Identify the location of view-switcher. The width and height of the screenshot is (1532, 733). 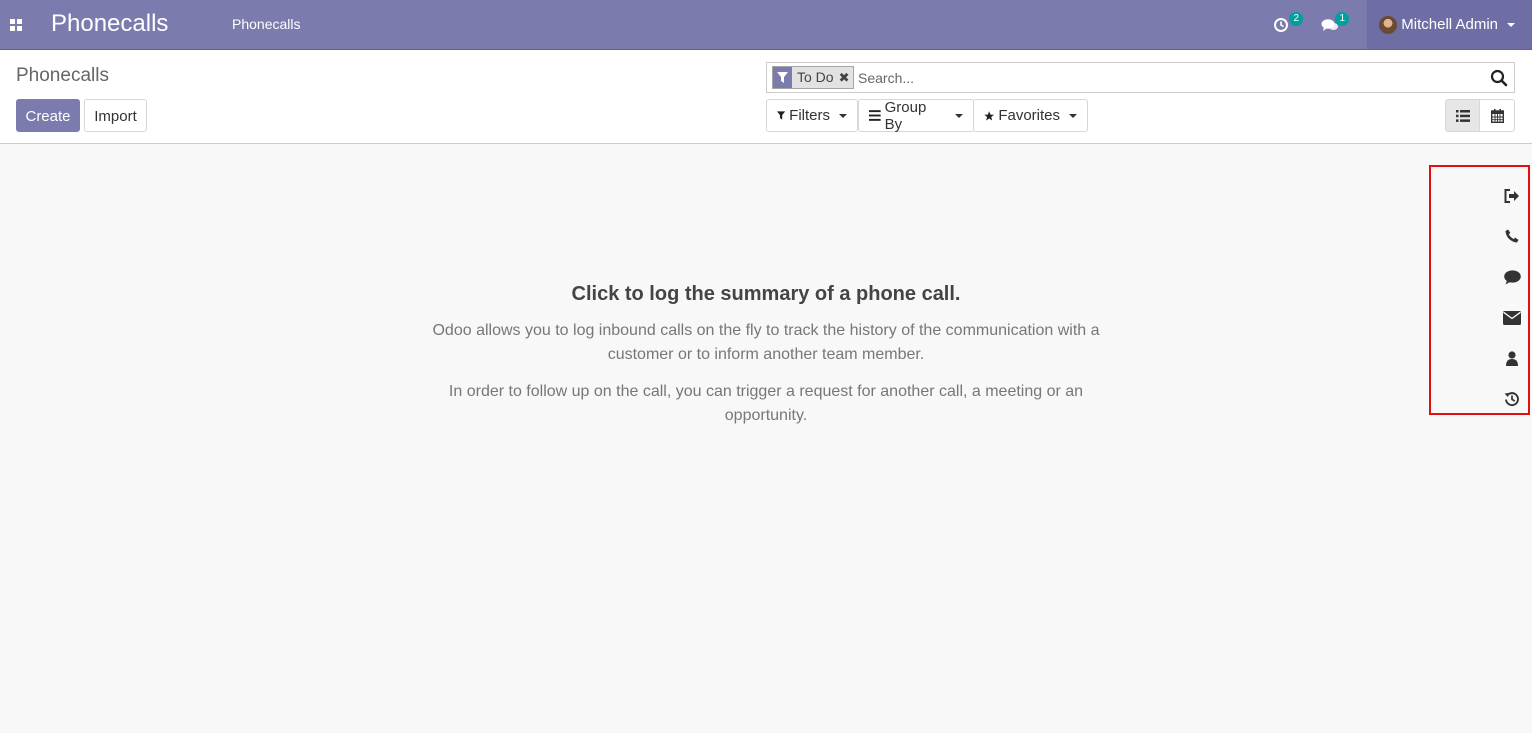
(1480, 115).